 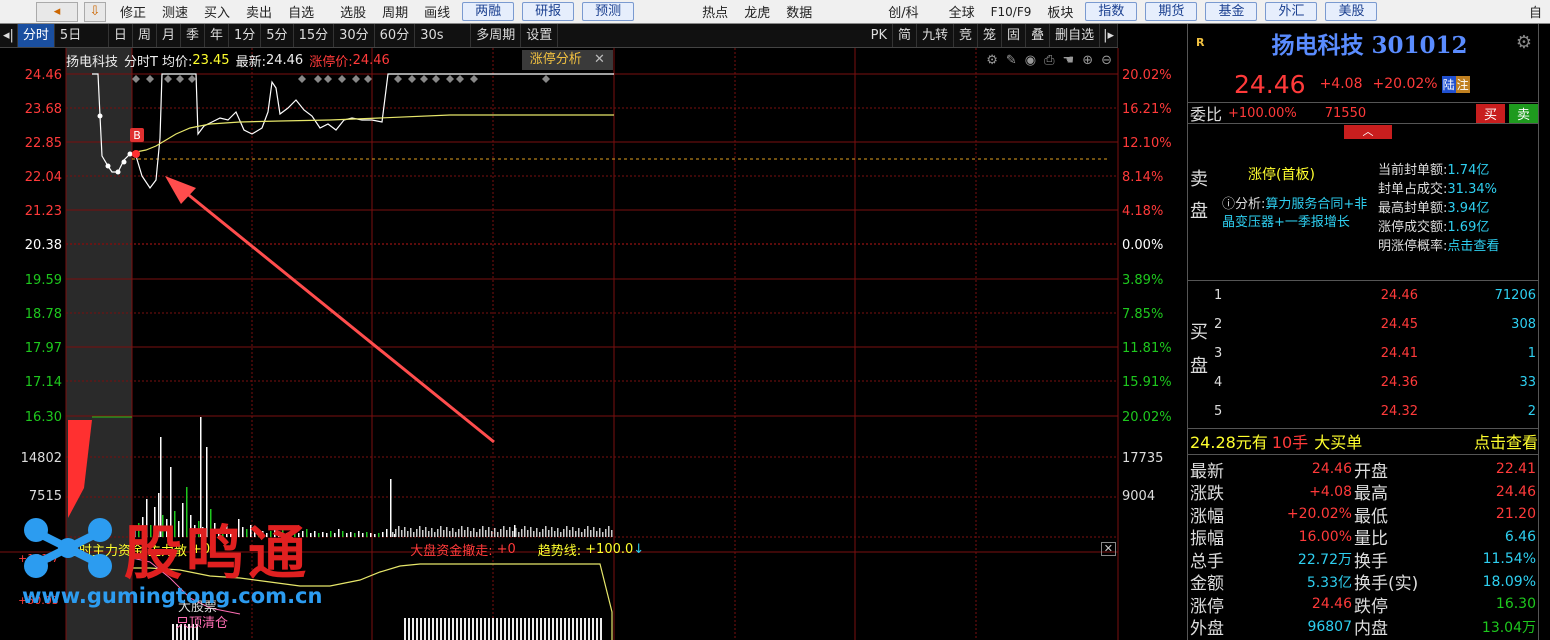 I want to click on btn-simple: 简, so click(x=905, y=35).